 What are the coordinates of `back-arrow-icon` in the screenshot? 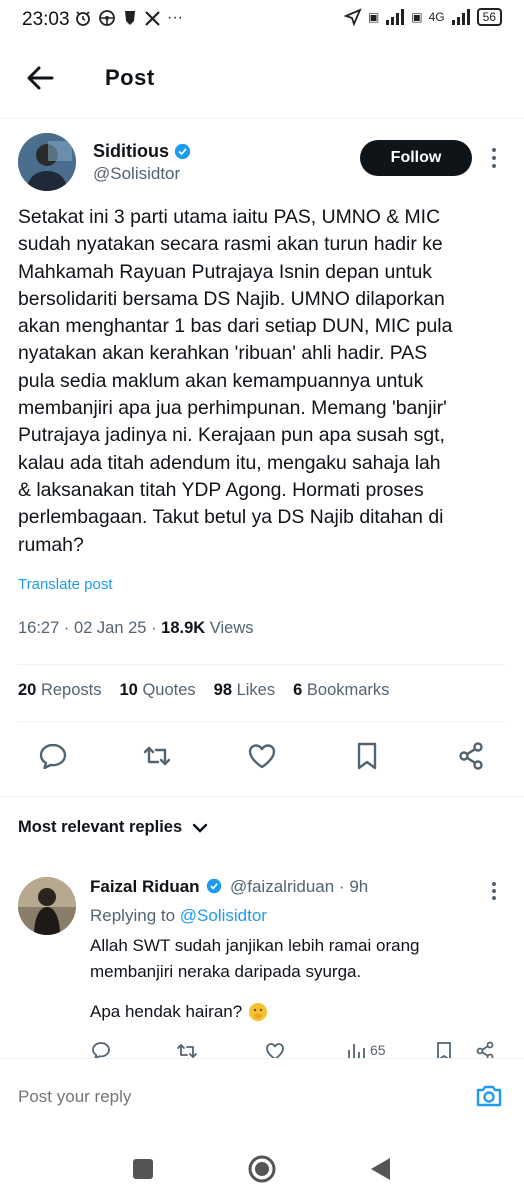 It's located at (40, 78).